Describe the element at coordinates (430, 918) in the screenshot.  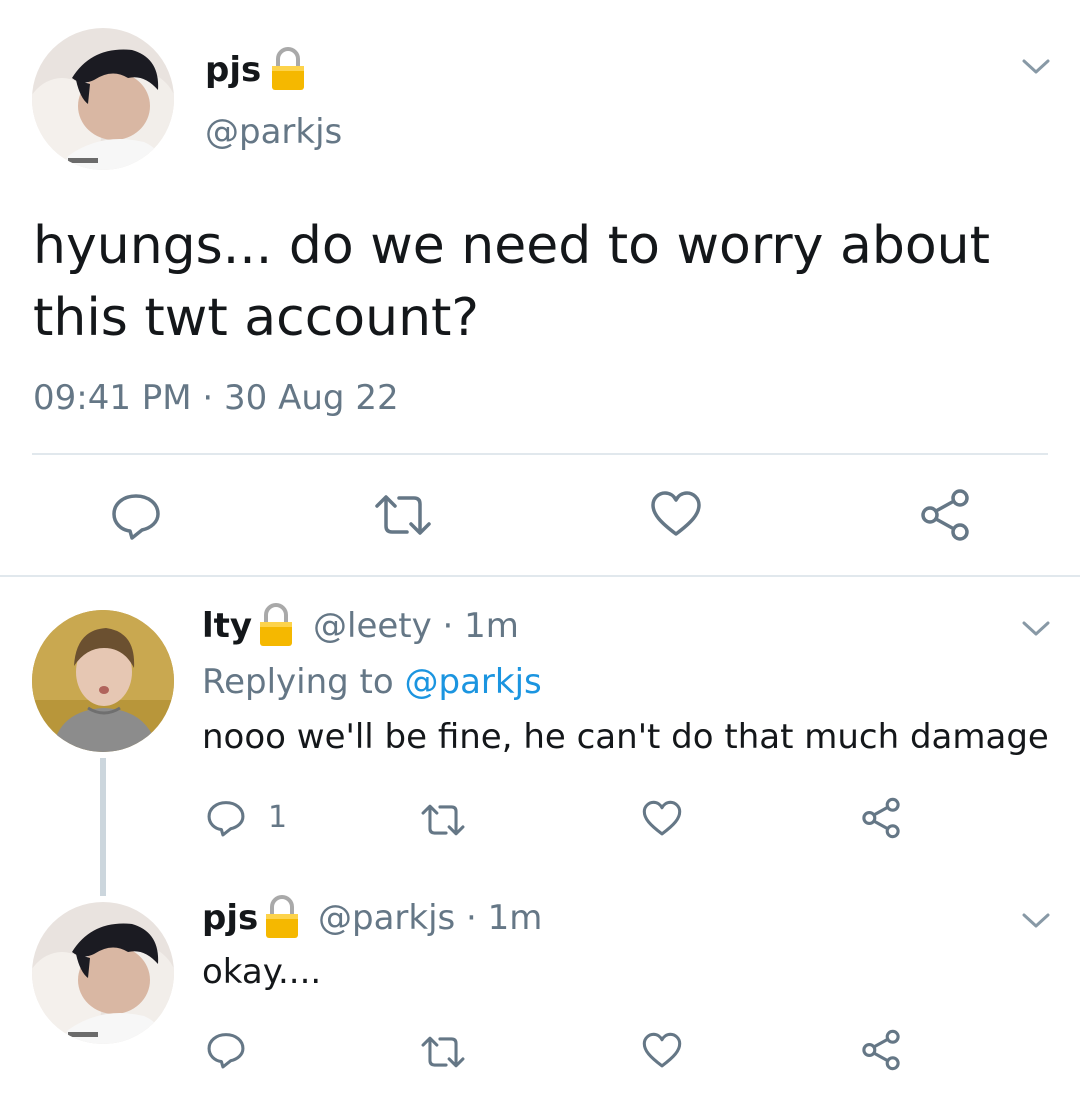
I see `author-handle-time: @parkjs · 1m` at that location.